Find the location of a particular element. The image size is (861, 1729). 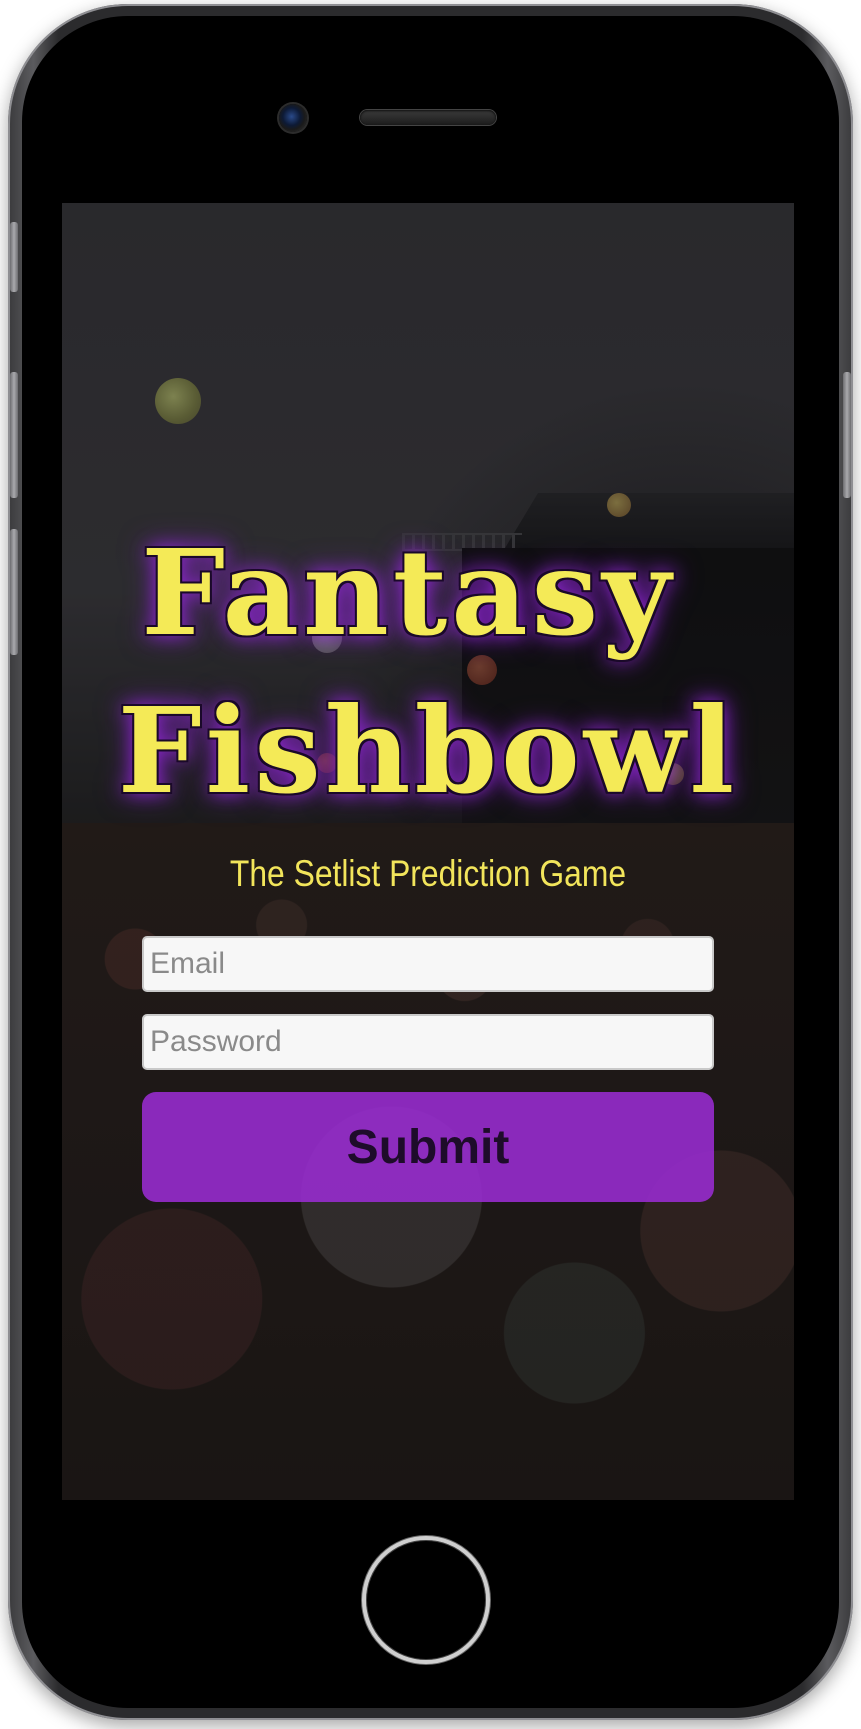

silent-switch is located at coordinates (14, 257).